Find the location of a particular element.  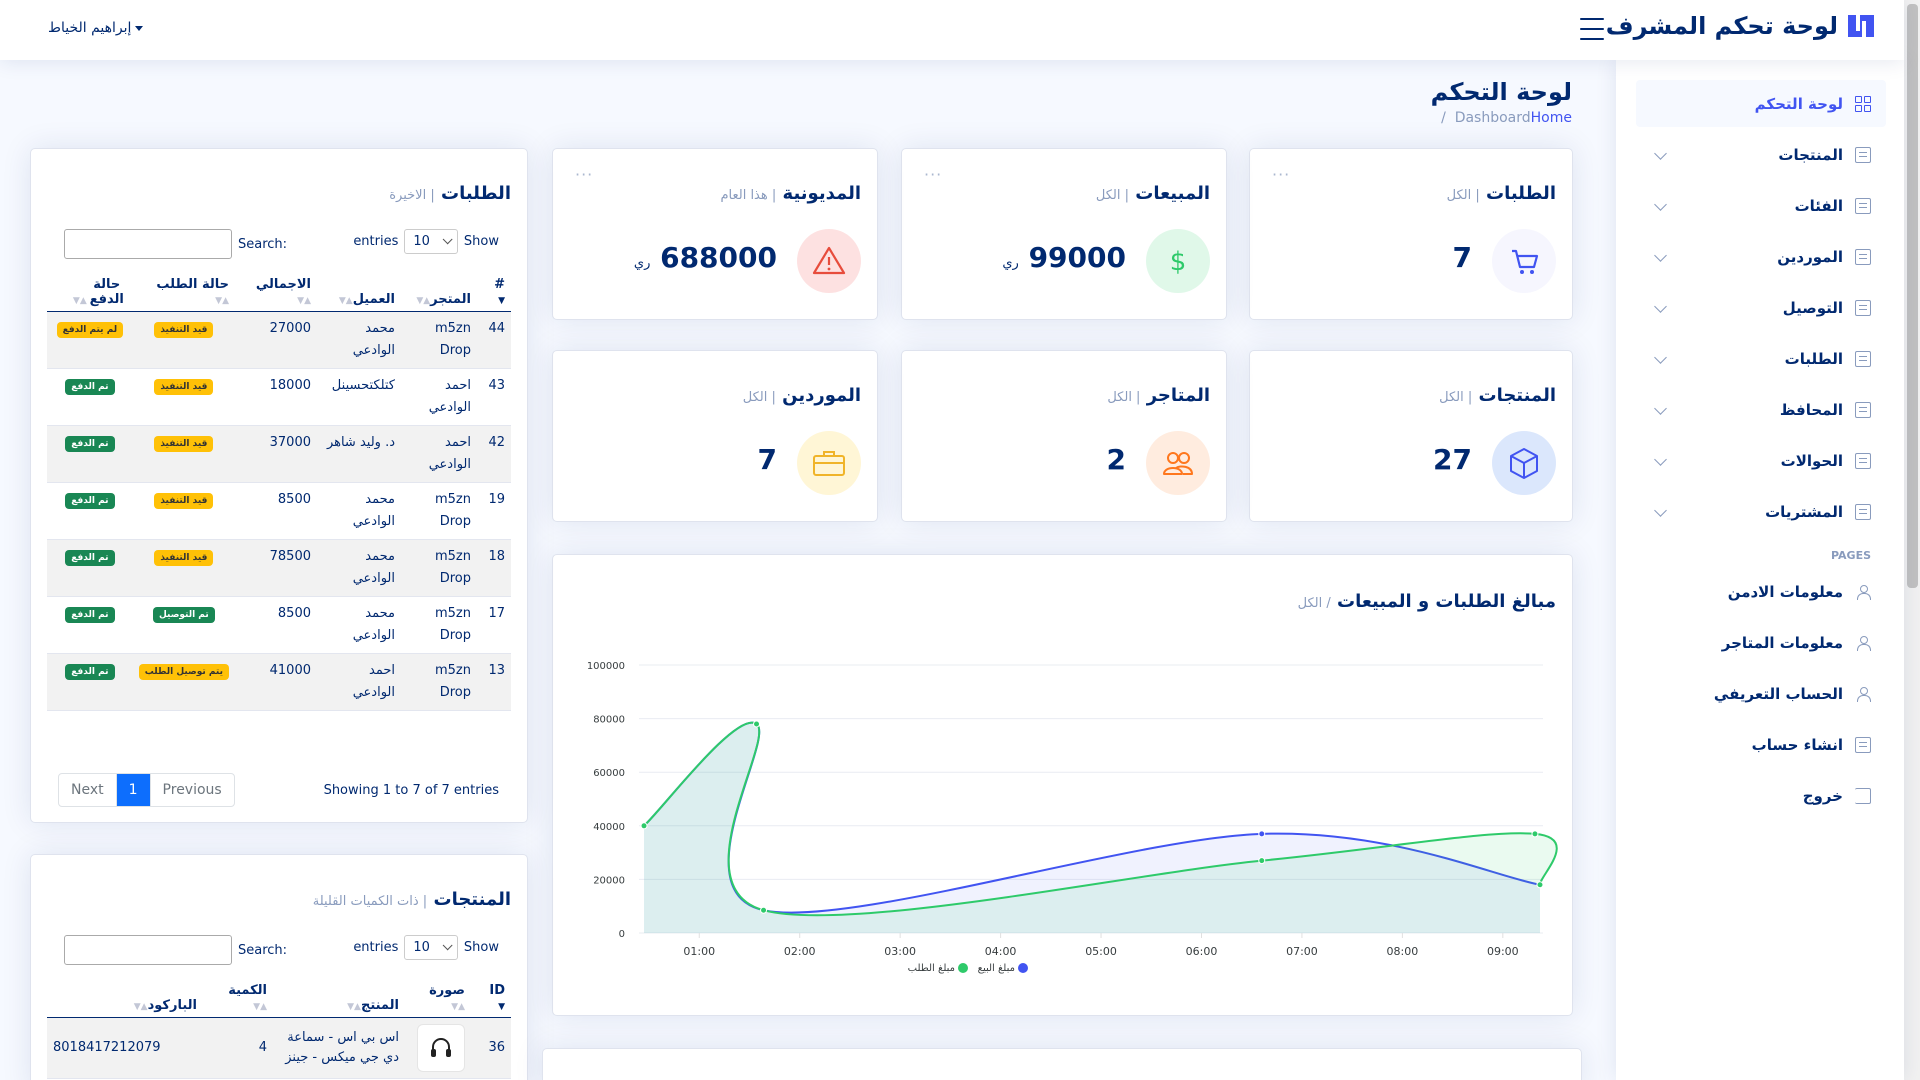

order-id: 19 is located at coordinates (494, 511).